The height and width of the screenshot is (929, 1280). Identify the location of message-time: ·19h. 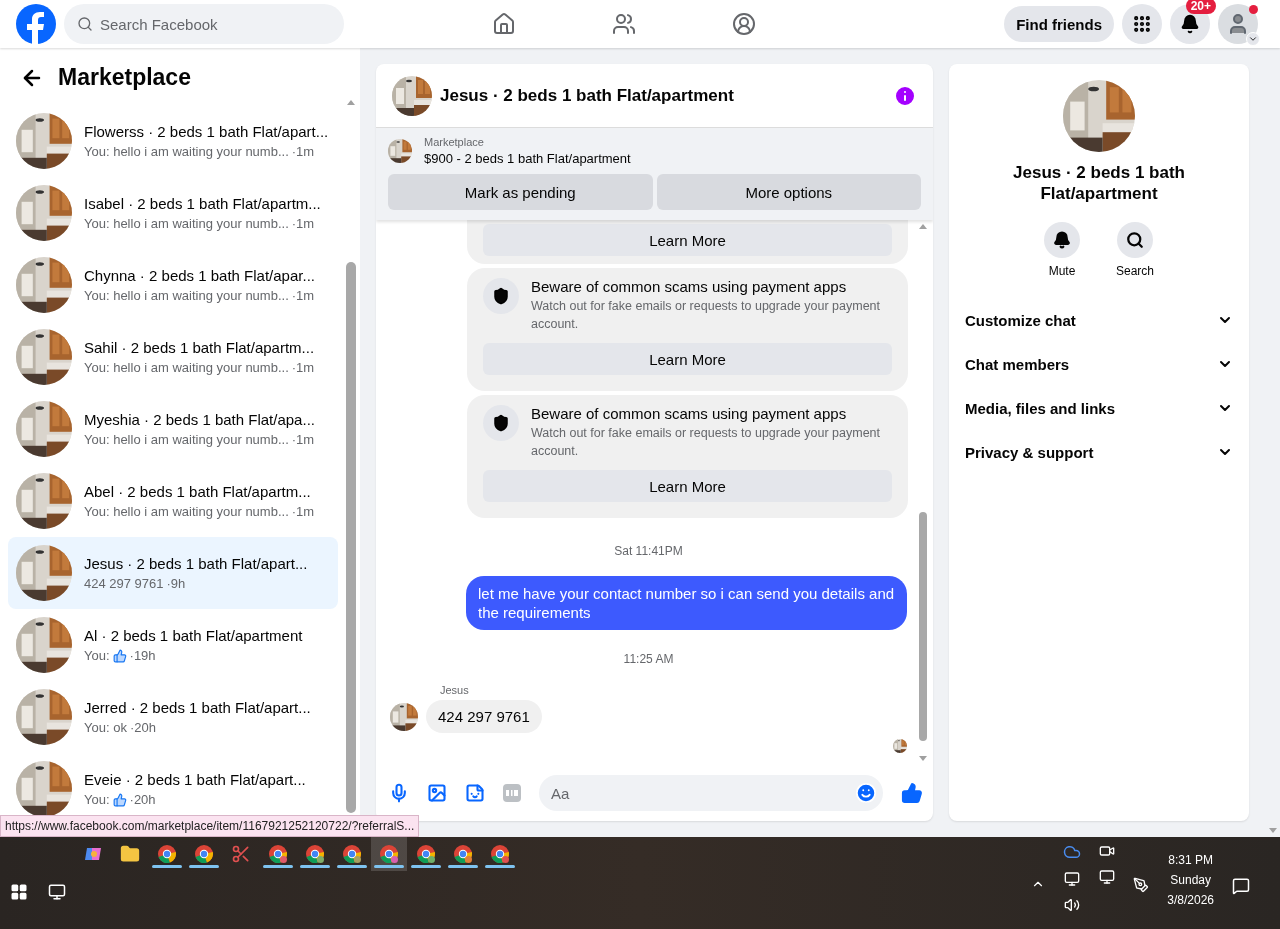
(142, 655).